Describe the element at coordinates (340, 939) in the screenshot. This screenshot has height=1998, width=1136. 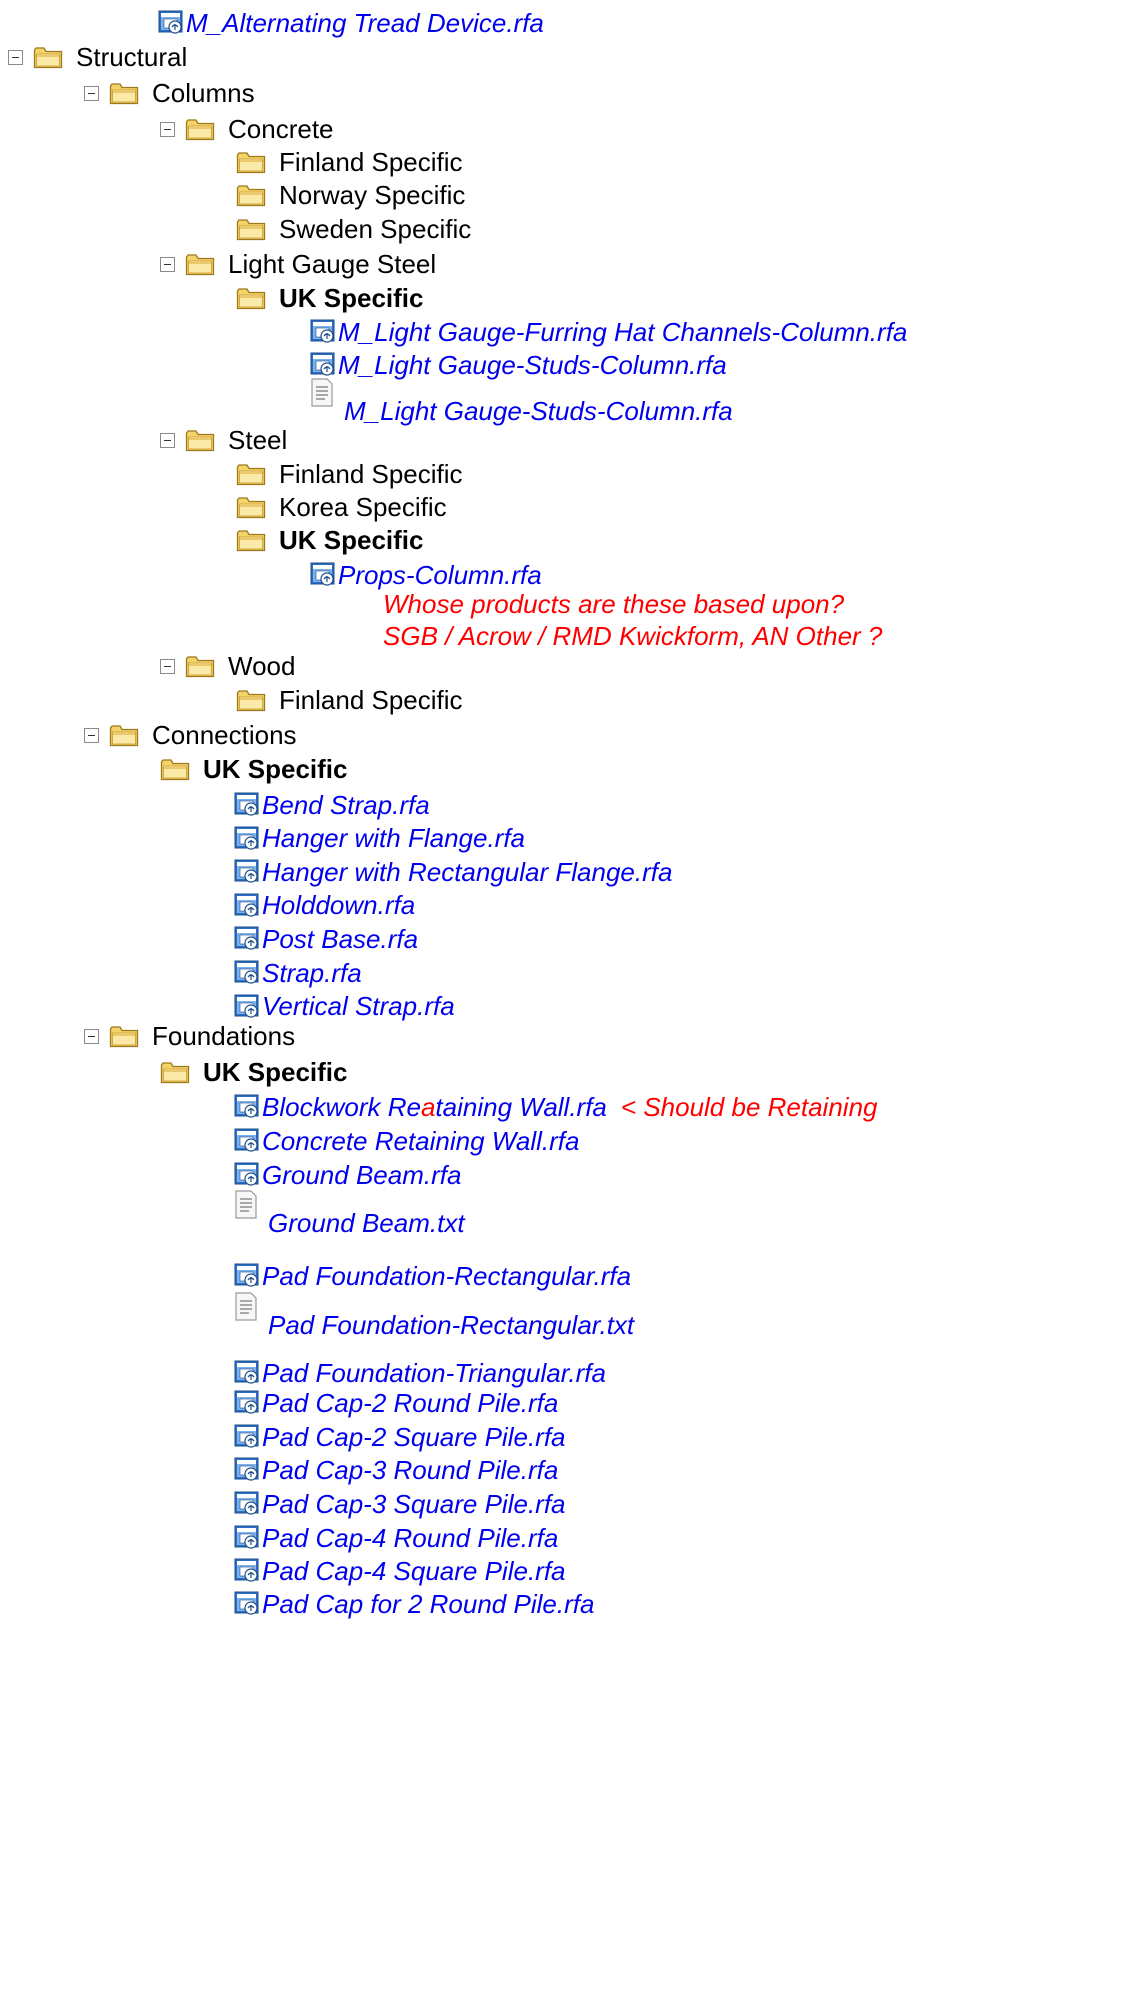
I see `file-link: Post Base.rfa` at that location.